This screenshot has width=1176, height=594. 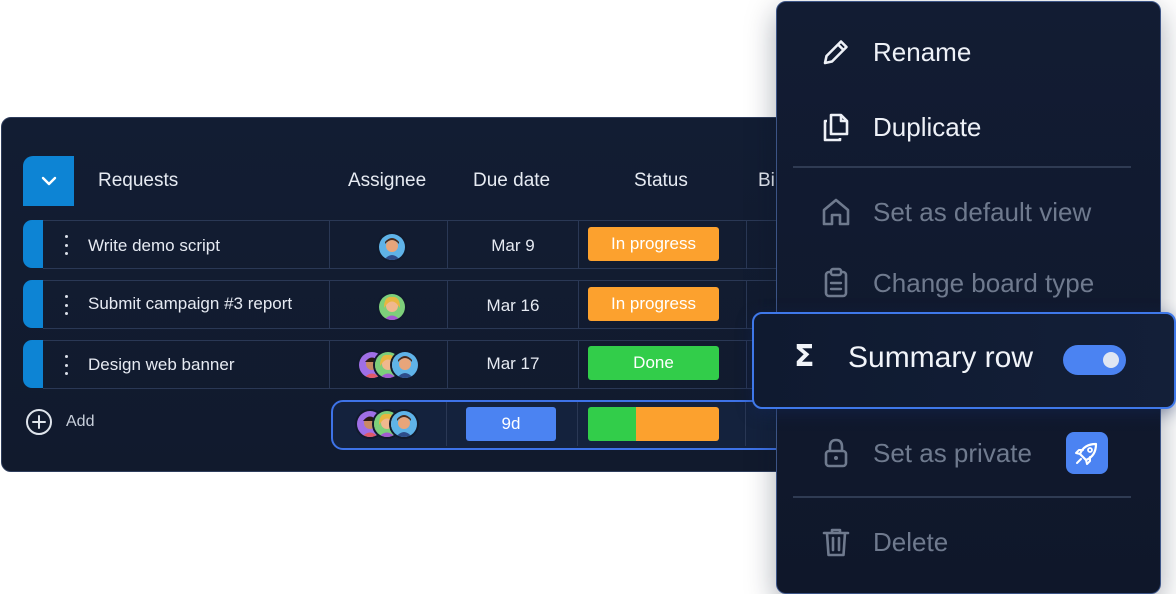 What do you see at coordinates (927, 126) in the screenshot?
I see `menu-item-label: Duplicate` at bounding box center [927, 126].